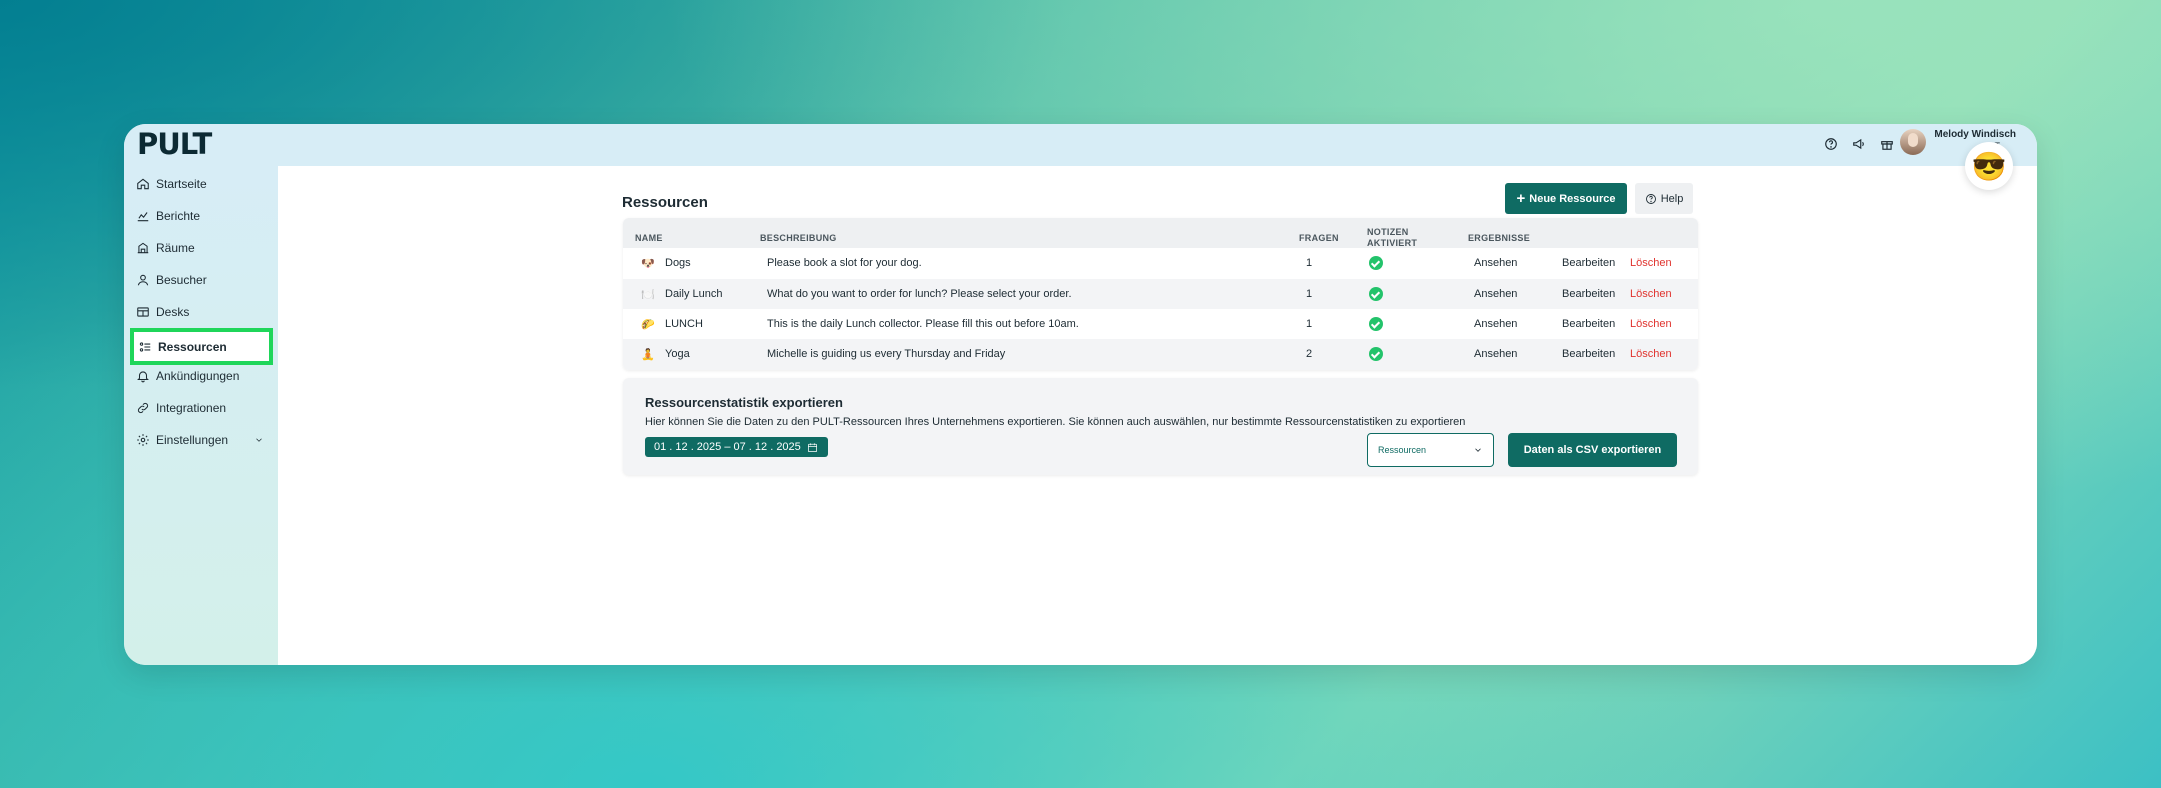 The width and height of the screenshot is (2161, 788). Describe the element at coordinates (143, 440) in the screenshot. I see `gear-icon` at that location.